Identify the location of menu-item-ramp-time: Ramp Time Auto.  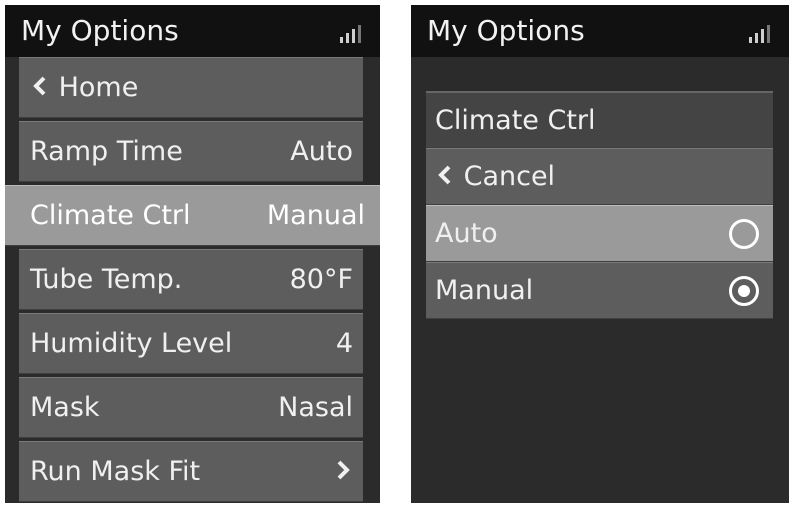
(191, 151).